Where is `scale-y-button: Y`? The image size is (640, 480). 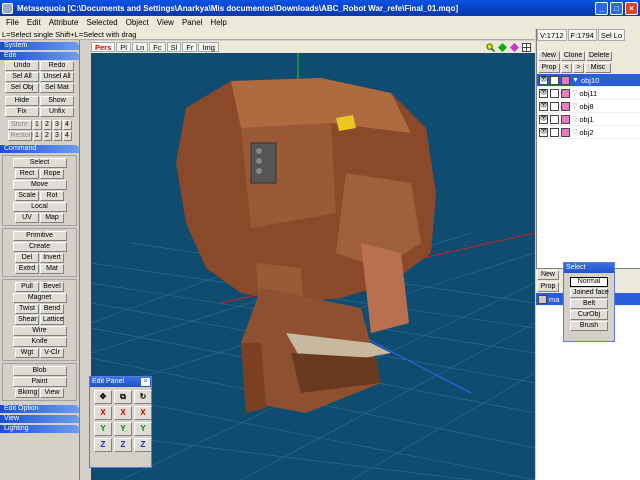
scale-y-button: Y is located at coordinates (123, 429).